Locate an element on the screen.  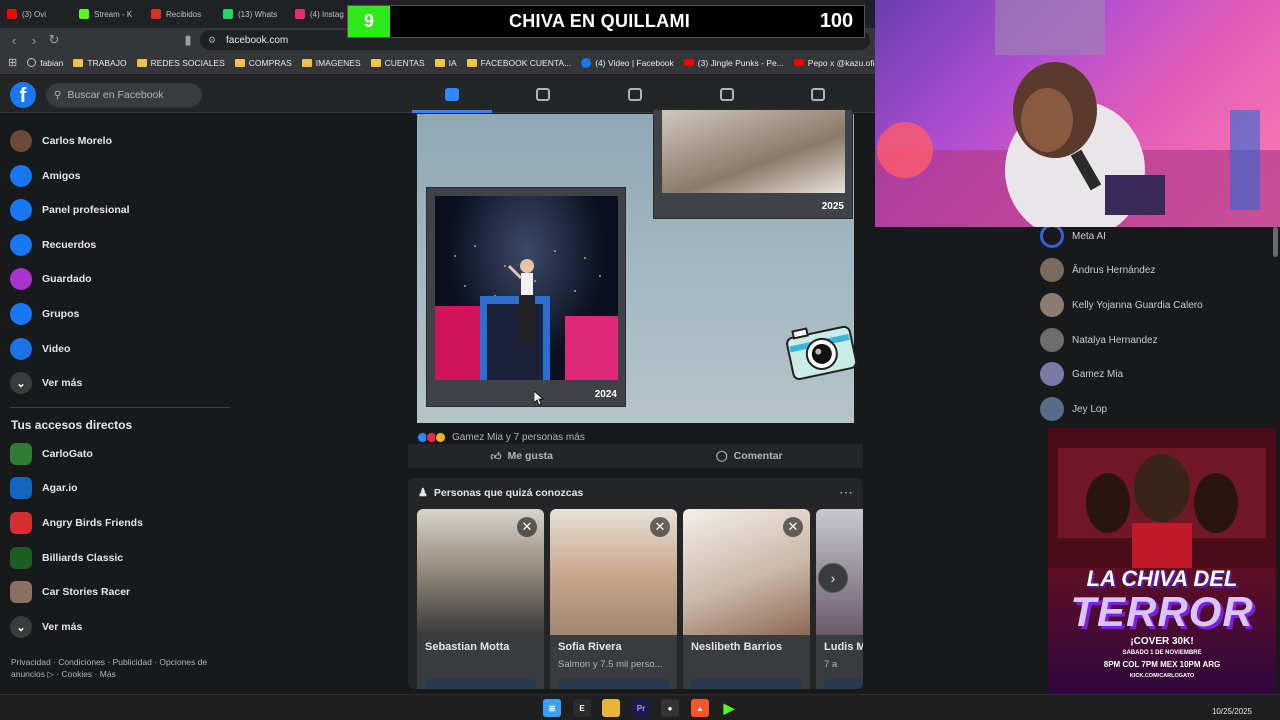
person-name: Sebastian Motta is located at coordinates (467, 647).